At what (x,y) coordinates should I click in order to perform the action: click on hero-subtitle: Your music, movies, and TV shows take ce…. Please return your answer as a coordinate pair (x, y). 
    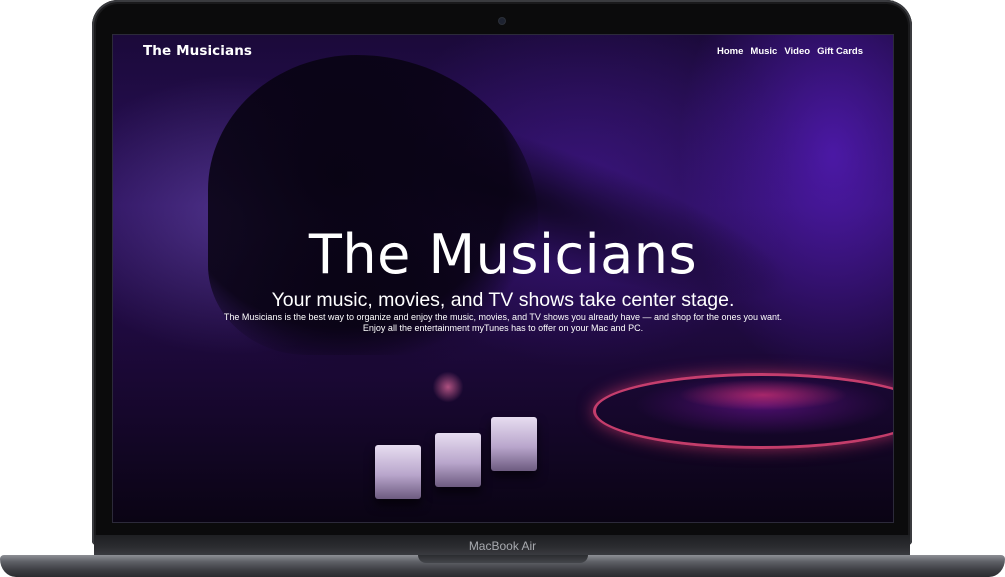
    Looking at the image, I should click on (503, 300).